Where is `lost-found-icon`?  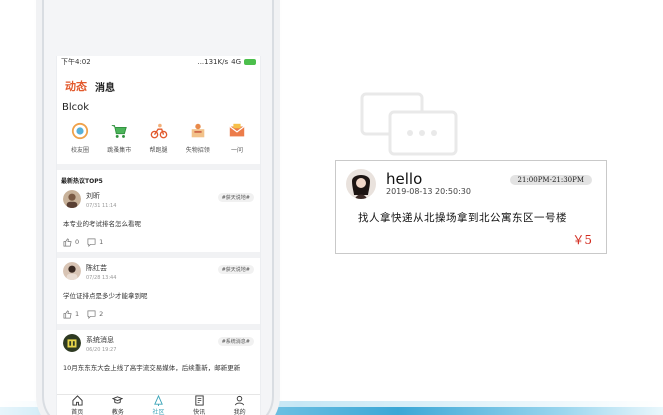 lost-found-icon is located at coordinates (198, 130).